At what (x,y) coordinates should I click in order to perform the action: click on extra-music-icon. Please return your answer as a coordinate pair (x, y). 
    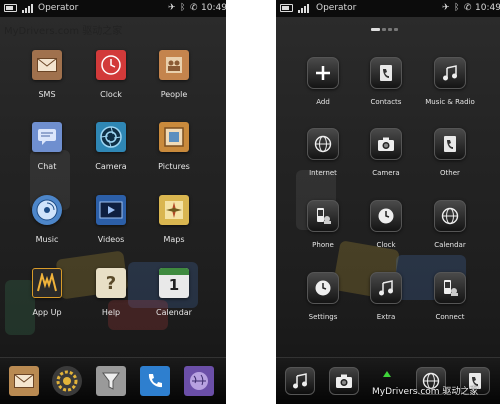
    Looking at the image, I should click on (386, 288).